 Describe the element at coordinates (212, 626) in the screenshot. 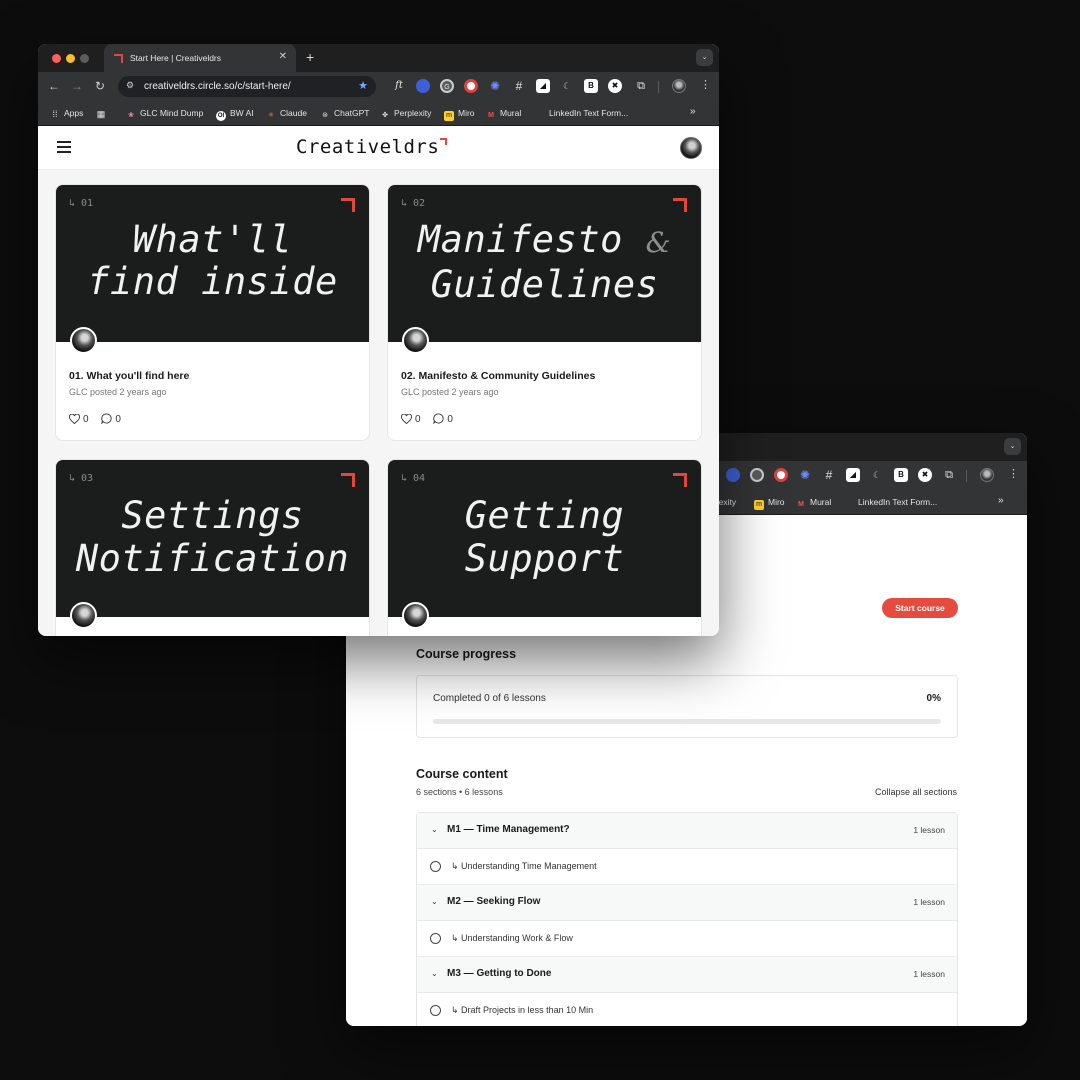

I see `post-body` at that location.